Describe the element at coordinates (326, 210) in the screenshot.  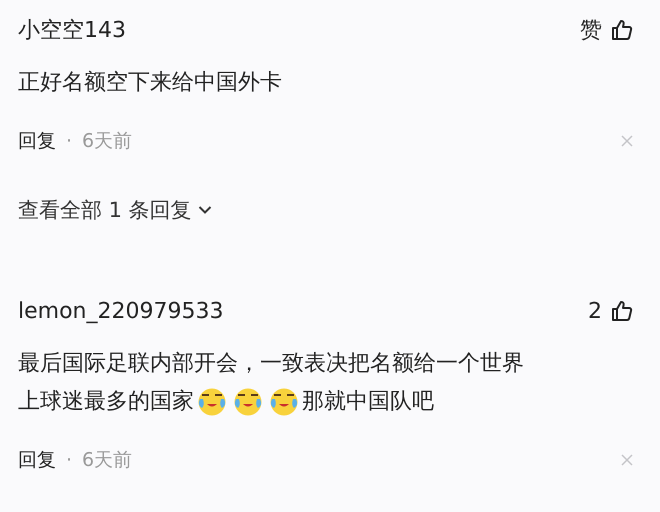
I see `view-replies-link: 查看全部 1 条回复` at that location.